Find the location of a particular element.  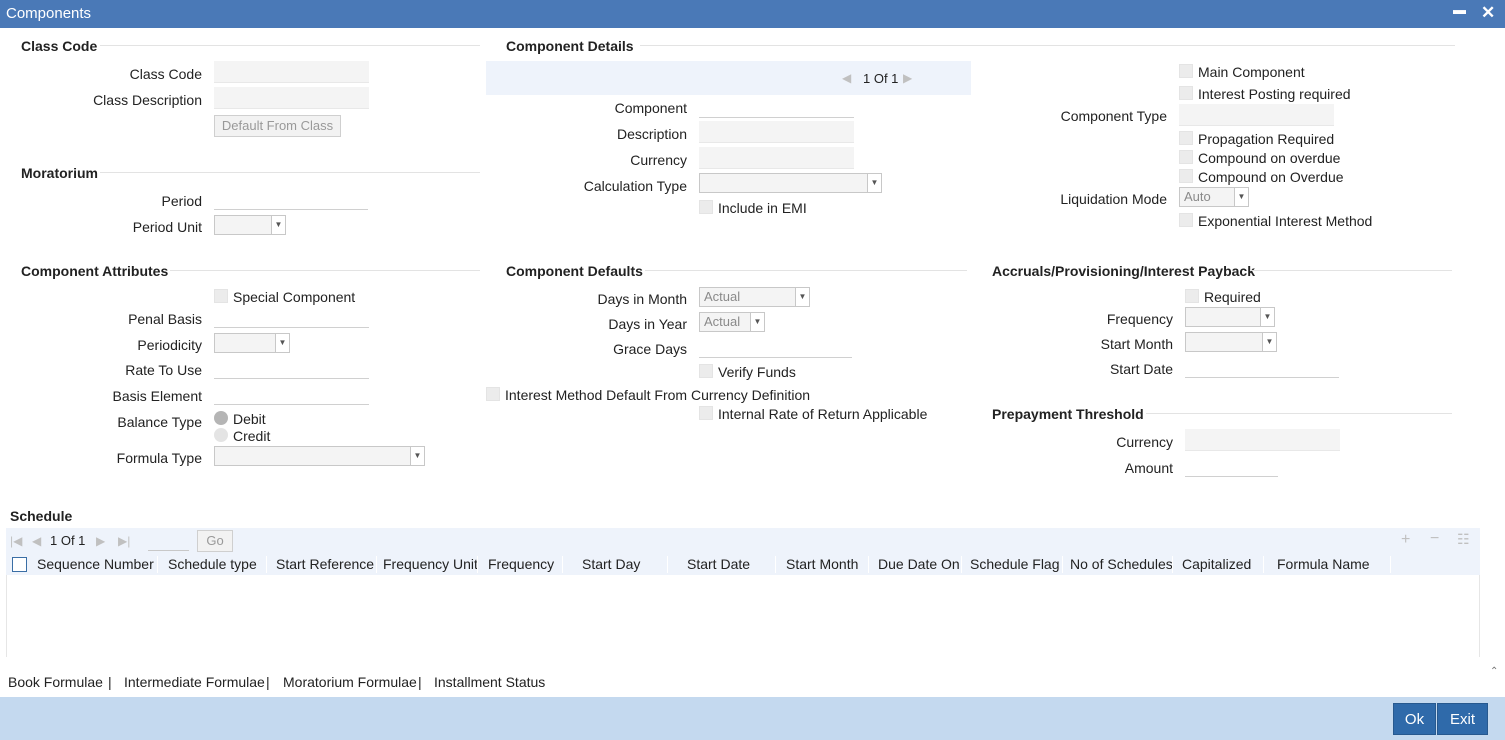

first-page-icon: |◀ is located at coordinates (16, 541).